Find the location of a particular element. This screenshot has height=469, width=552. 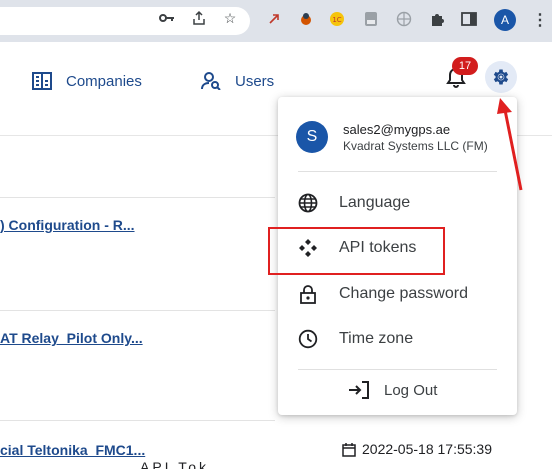

key-icon is located at coordinates (167, 18).